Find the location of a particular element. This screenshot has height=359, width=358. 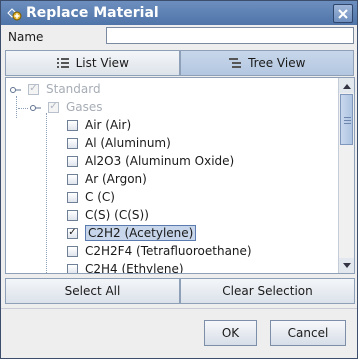

window-title: Replace Material is located at coordinates (92, 13).